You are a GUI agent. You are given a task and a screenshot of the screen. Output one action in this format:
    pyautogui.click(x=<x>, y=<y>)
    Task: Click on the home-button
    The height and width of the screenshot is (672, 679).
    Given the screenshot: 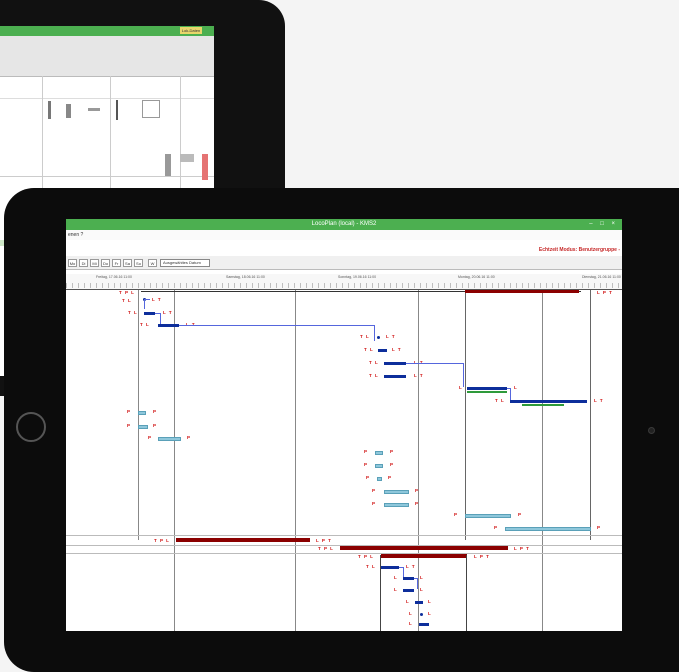 What is the action you would take?
    pyautogui.click(x=31, y=427)
    